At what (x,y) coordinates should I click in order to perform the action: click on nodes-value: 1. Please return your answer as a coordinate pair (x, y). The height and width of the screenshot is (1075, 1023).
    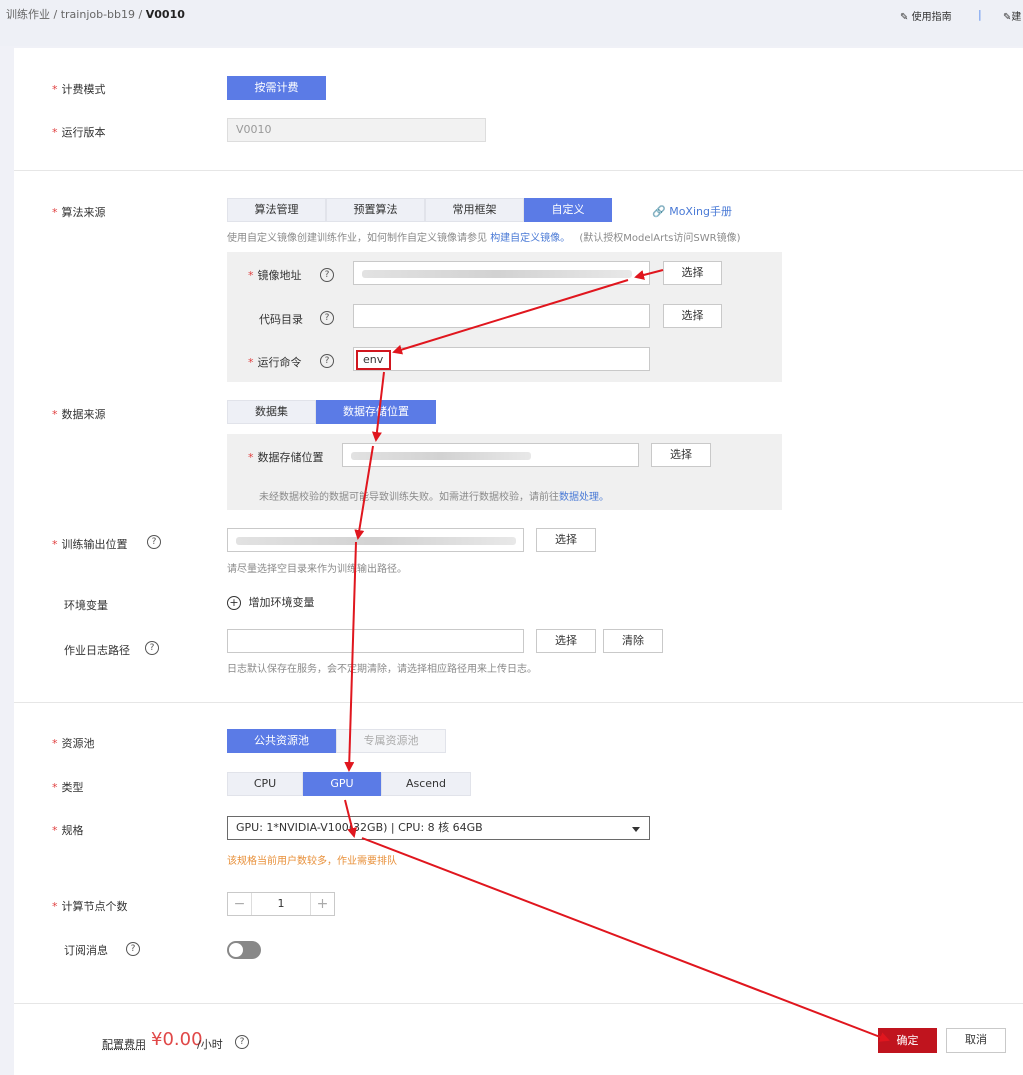
    Looking at the image, I should click on (281, 904).